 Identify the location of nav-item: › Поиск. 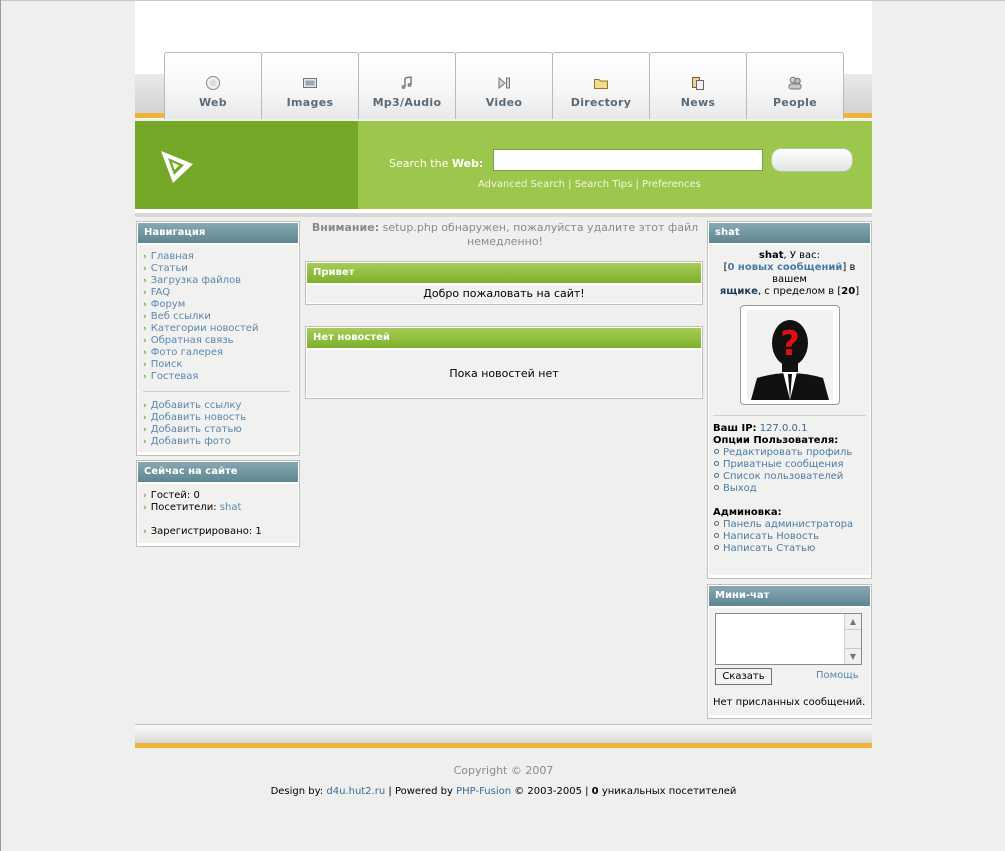
(220, 365).